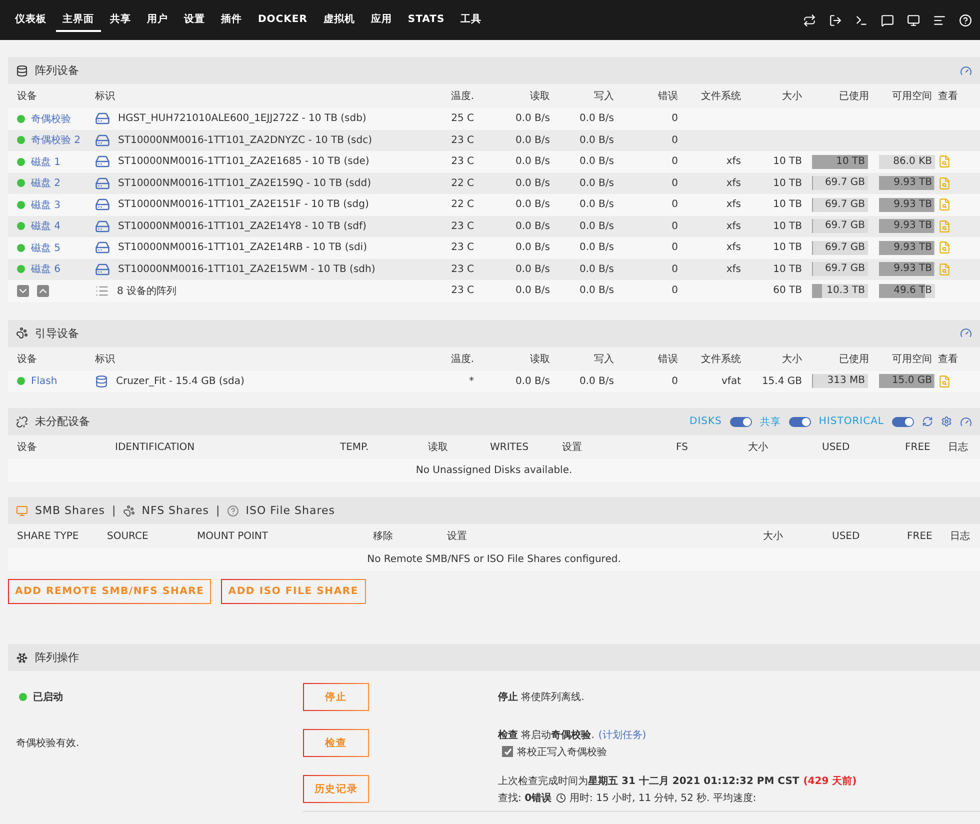  What do you see at coordinates (120, 20) in the screenshot?
I see `nav-tab: 共享` at bounding box center [120, 20].